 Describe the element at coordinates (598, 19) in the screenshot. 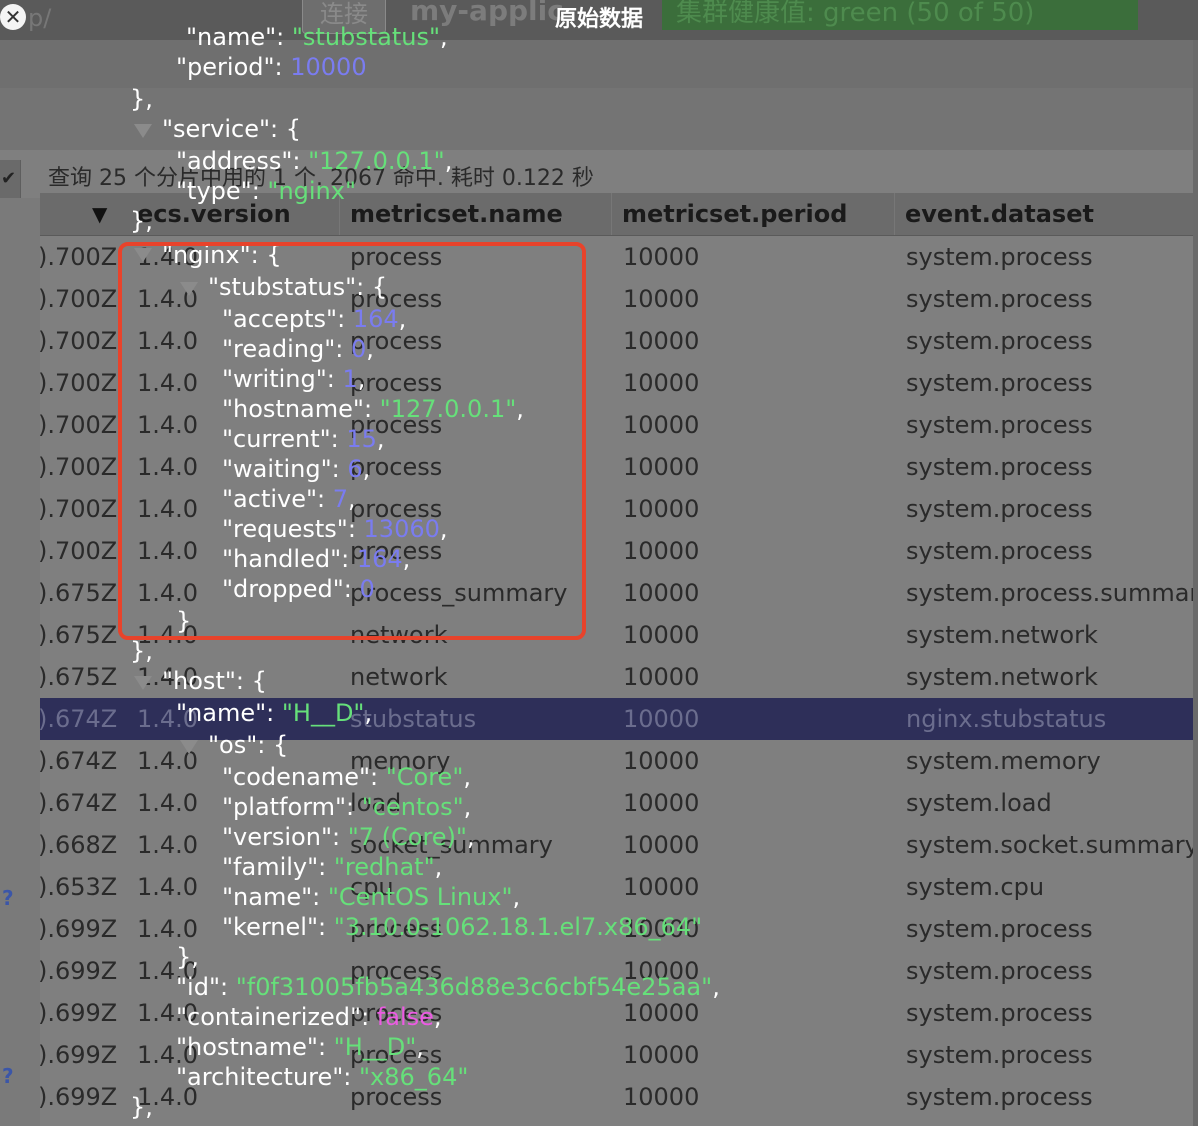

I see `modal-title: 原始数据` at that location.